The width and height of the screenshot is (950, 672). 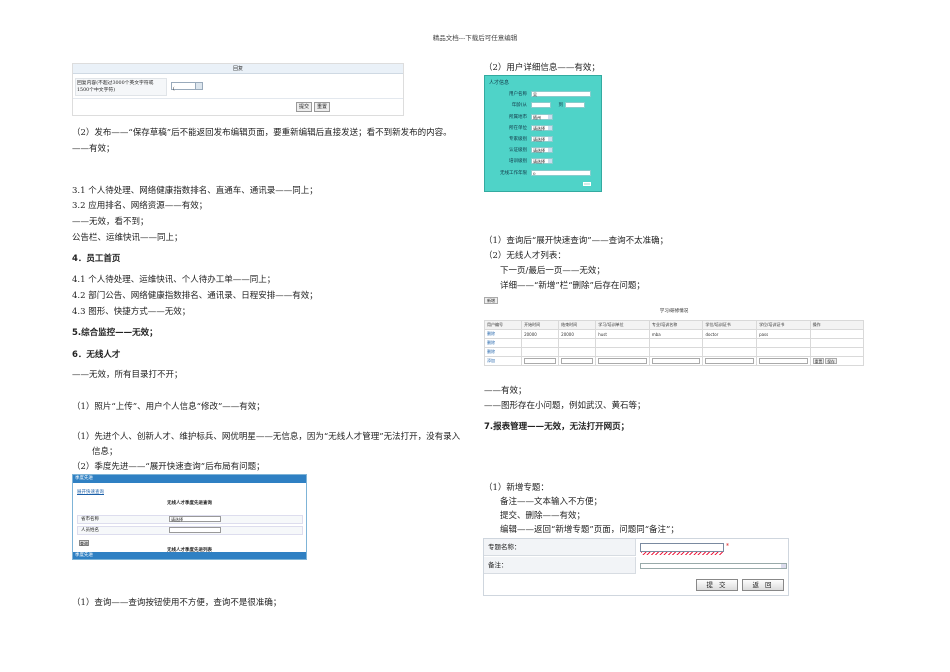 I want to click on spellcheck-underline, so click(x=682, y=553).